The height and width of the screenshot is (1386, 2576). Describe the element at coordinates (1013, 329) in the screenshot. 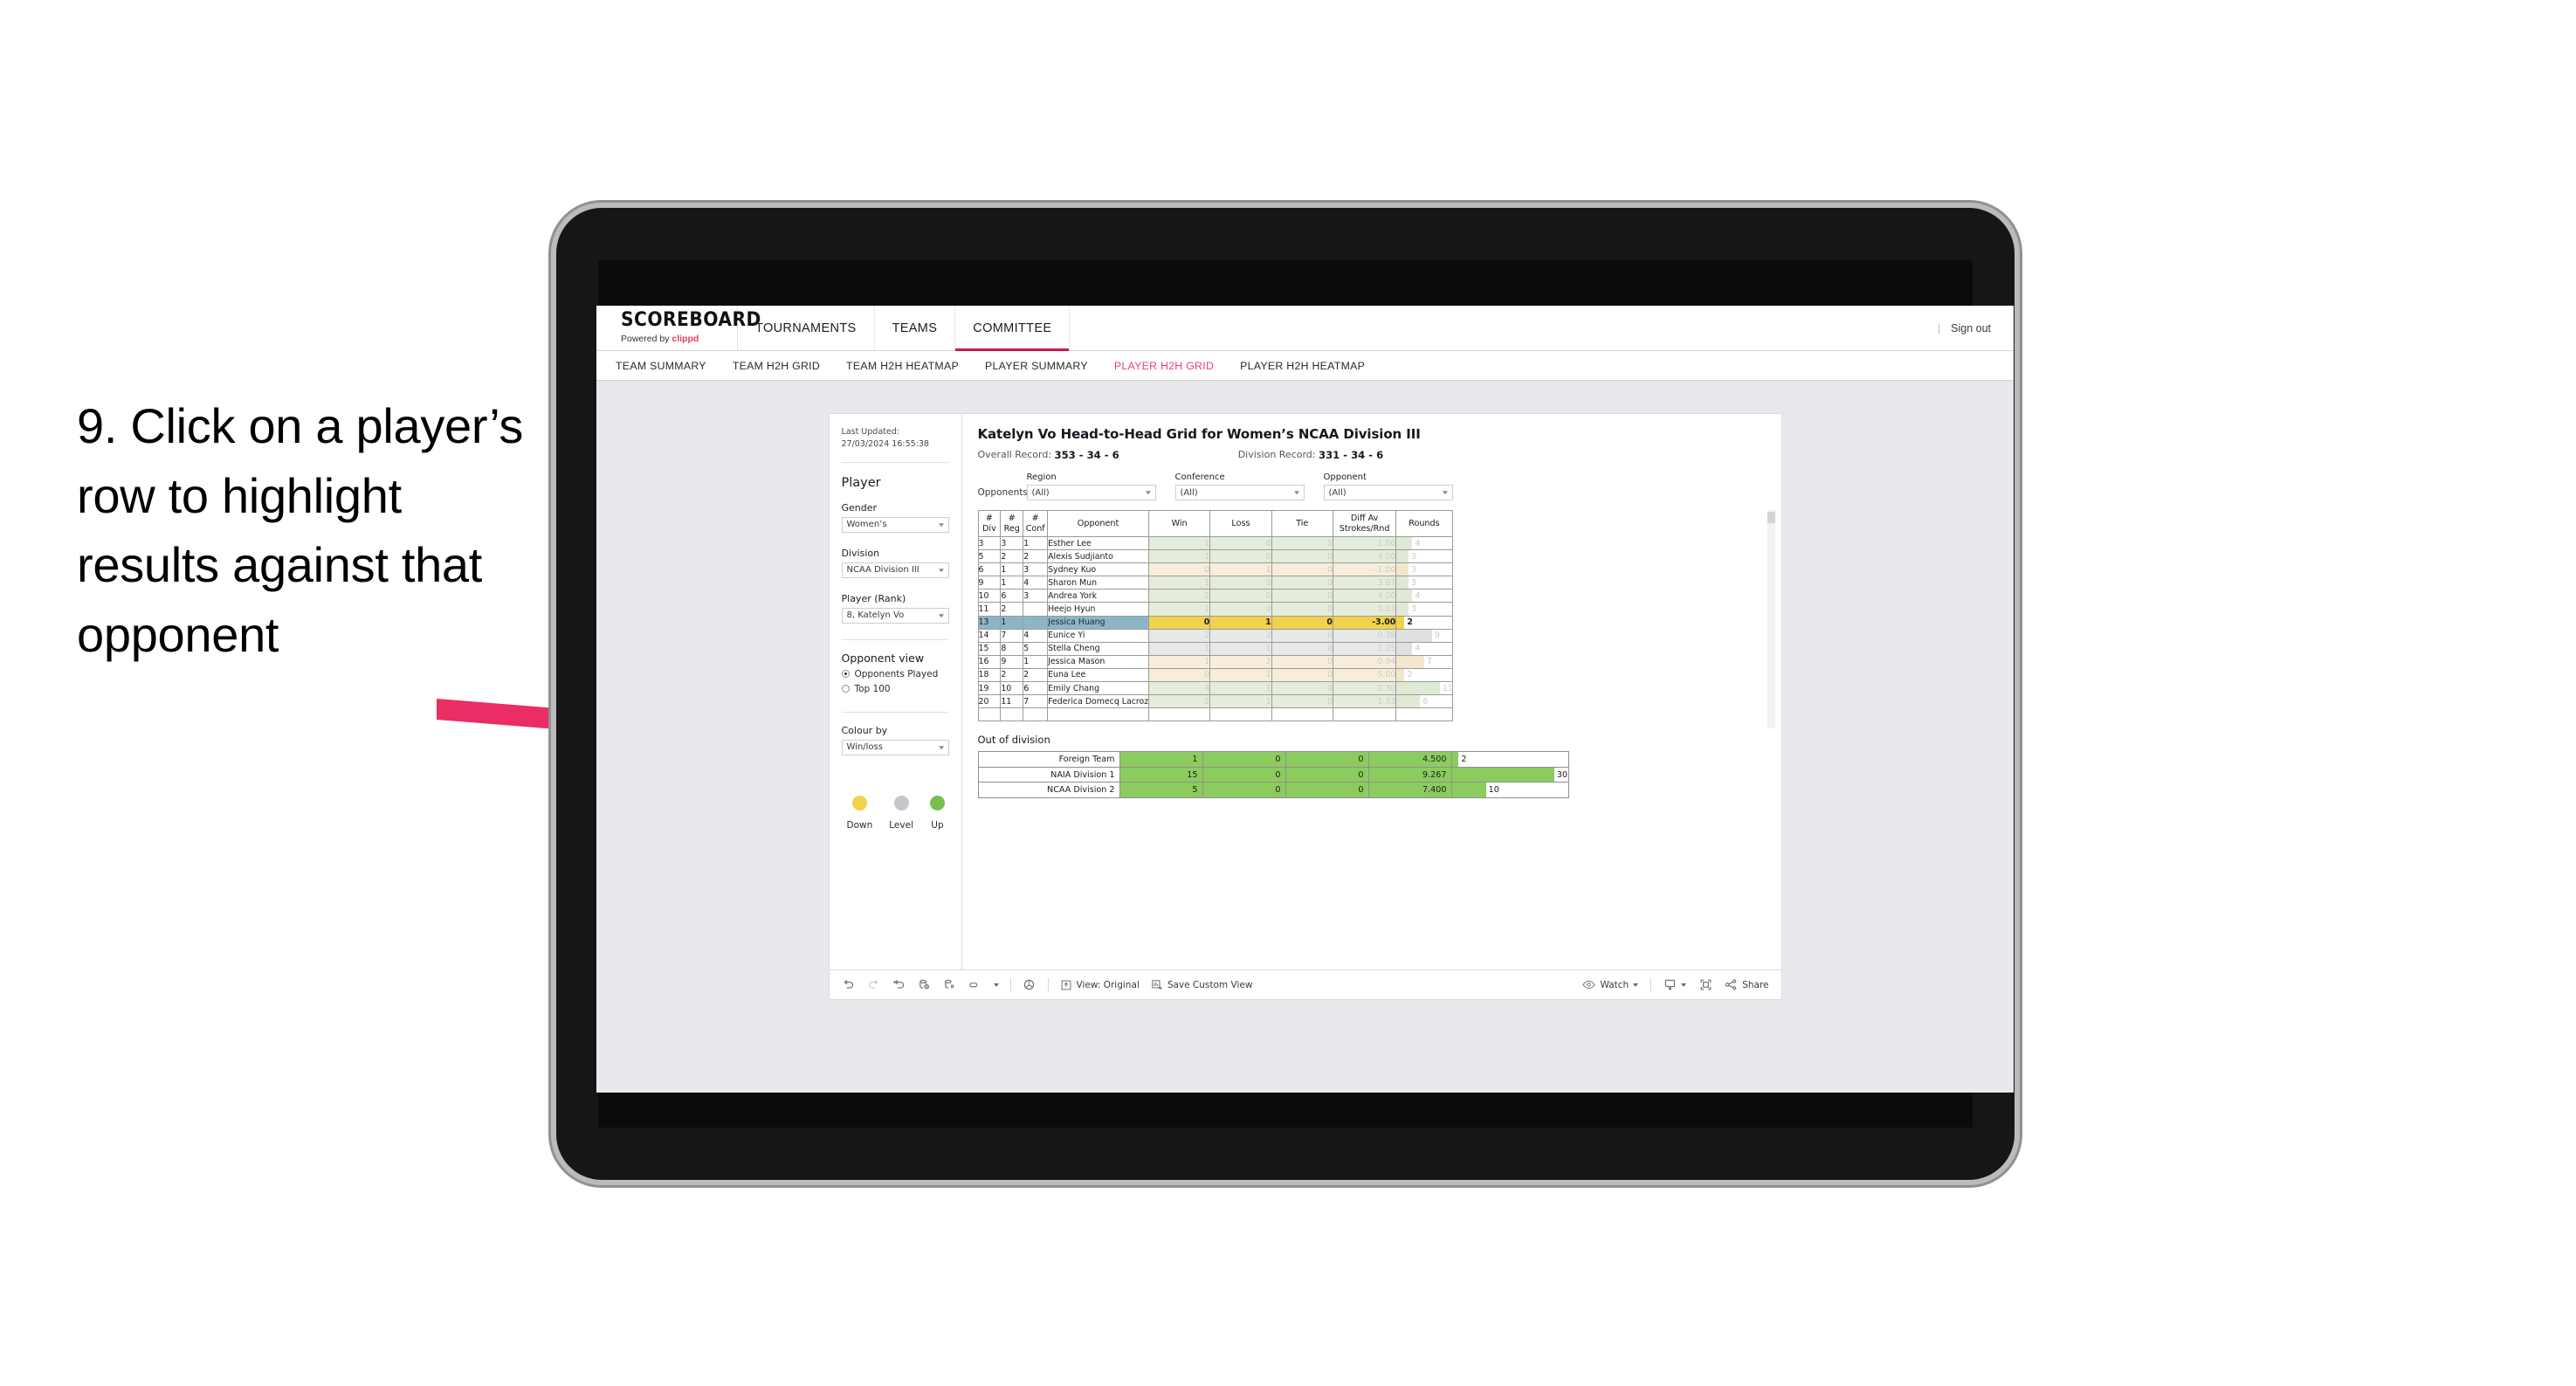

I see `nav-tab-committee: COMMITTEE` at that location.